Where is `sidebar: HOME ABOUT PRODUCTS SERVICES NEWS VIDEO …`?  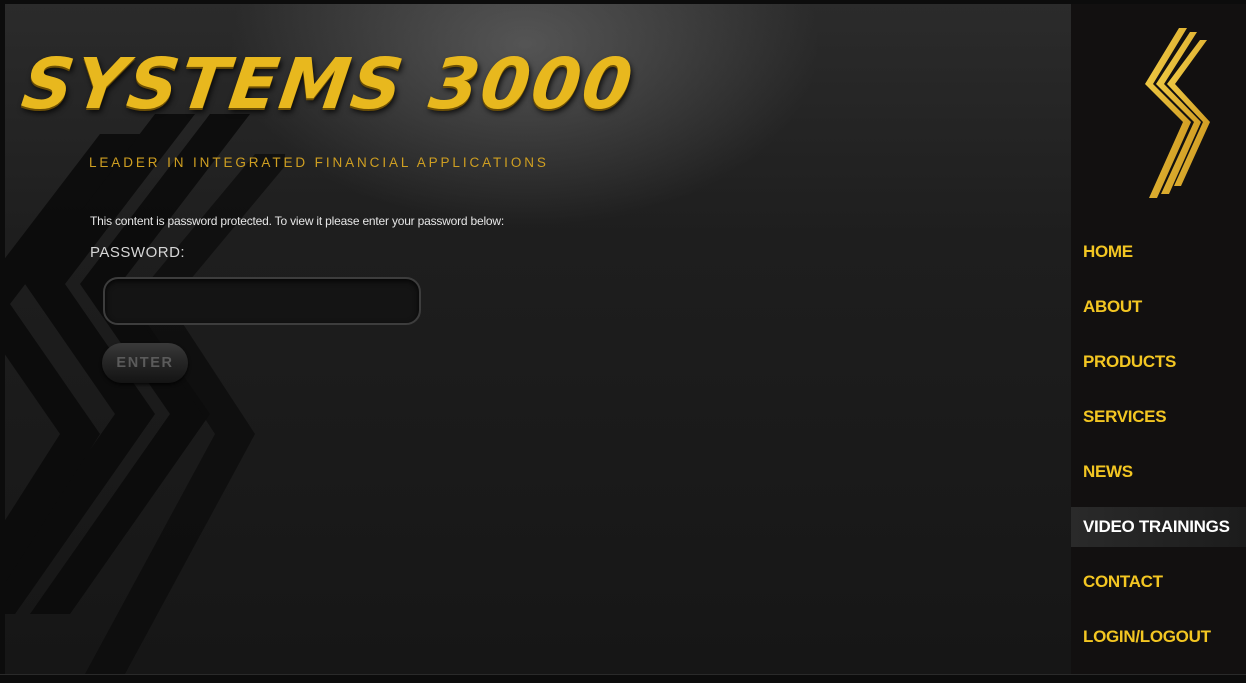 sidebar: HOME ABOUT PRODUCTS SERVICES NEWS VIDEO … is located at coordinates (1158, 339).